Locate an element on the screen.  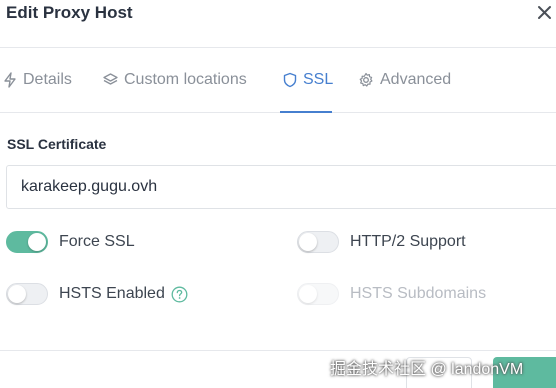
force-ssl-label: Force SSL is located at coordinates (97, 241).